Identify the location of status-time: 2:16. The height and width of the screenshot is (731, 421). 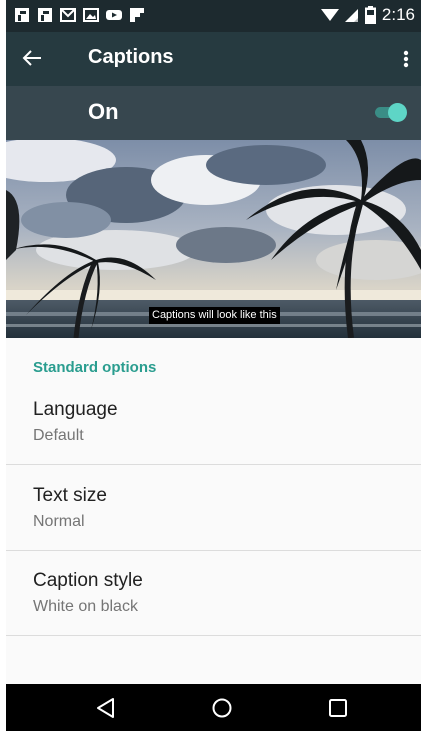
(398, 14).